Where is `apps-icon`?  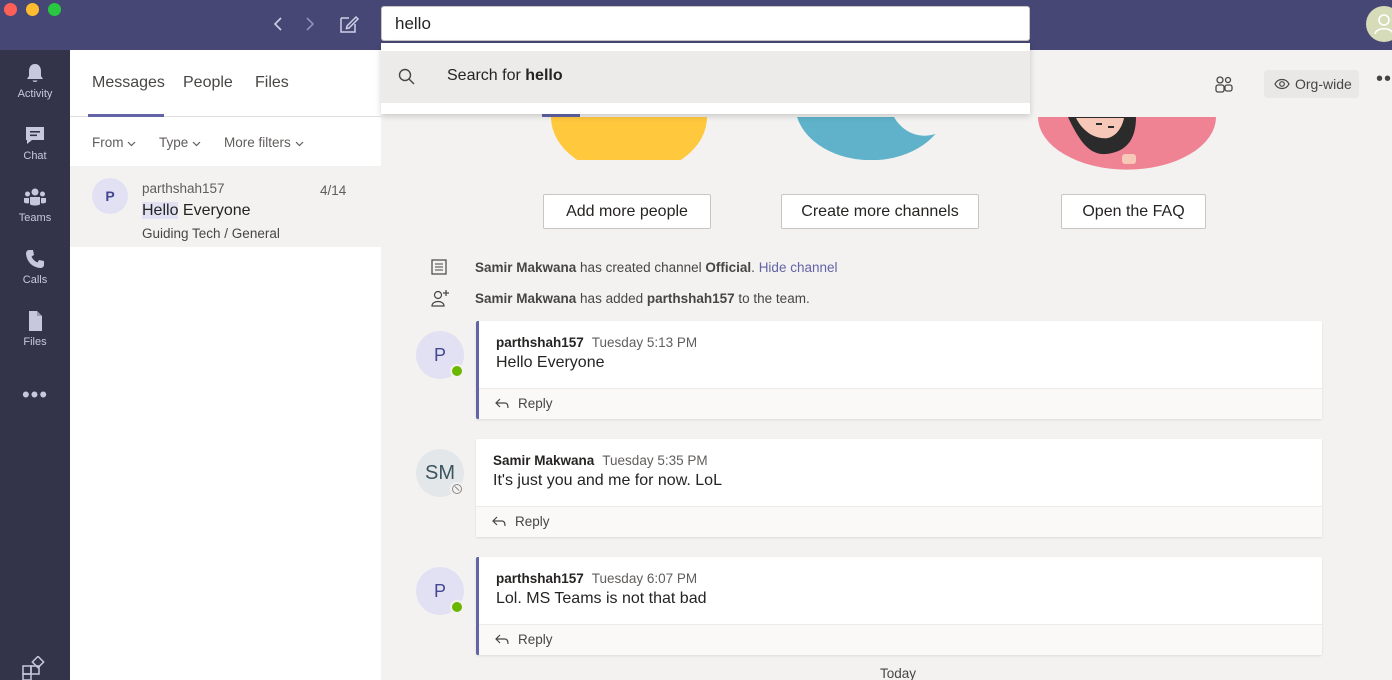 apps-icon is located at coordinates (33, 667).